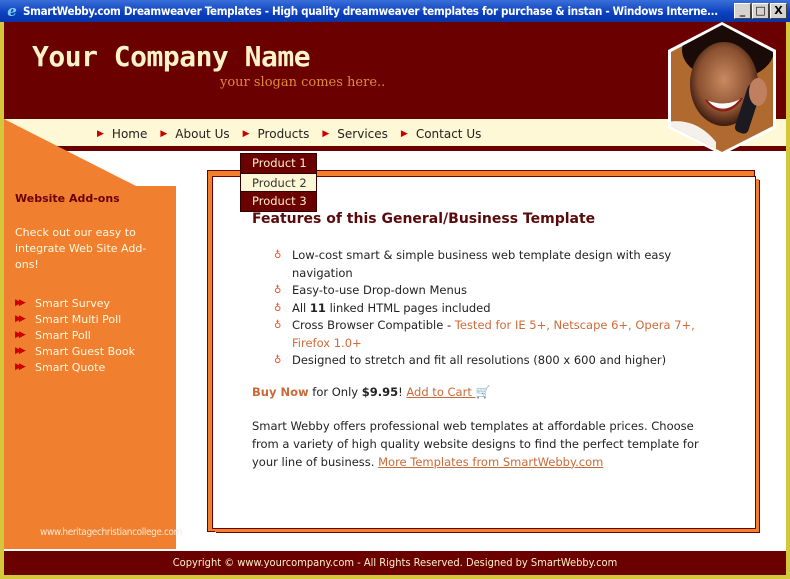 Image resolution: width=790 pixels, height=579 pixels. Describe the element at coordinates (67, 198) in the screenshot. I see `sidebar-title: Website Add-ons` at that location.